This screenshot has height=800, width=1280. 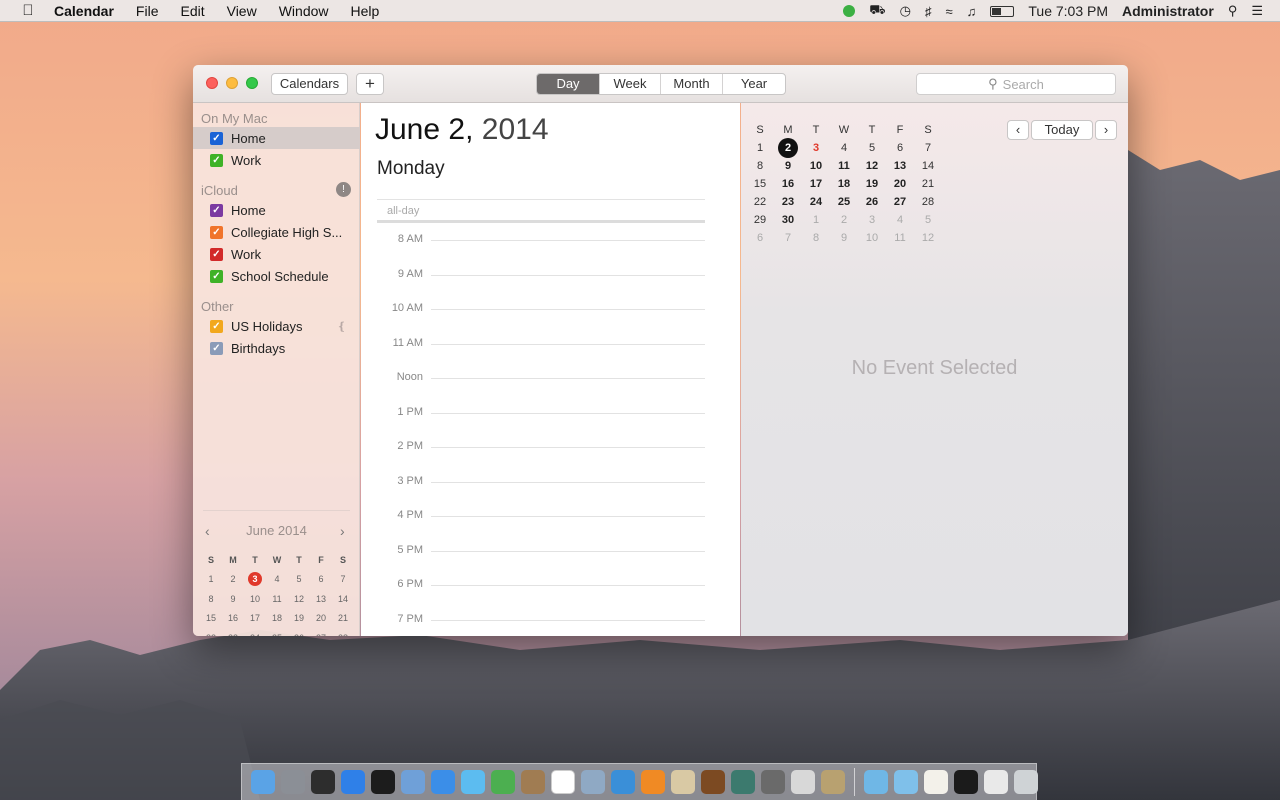 I want to click on menu-app-name: Calendar, so click(x=81, y=11).